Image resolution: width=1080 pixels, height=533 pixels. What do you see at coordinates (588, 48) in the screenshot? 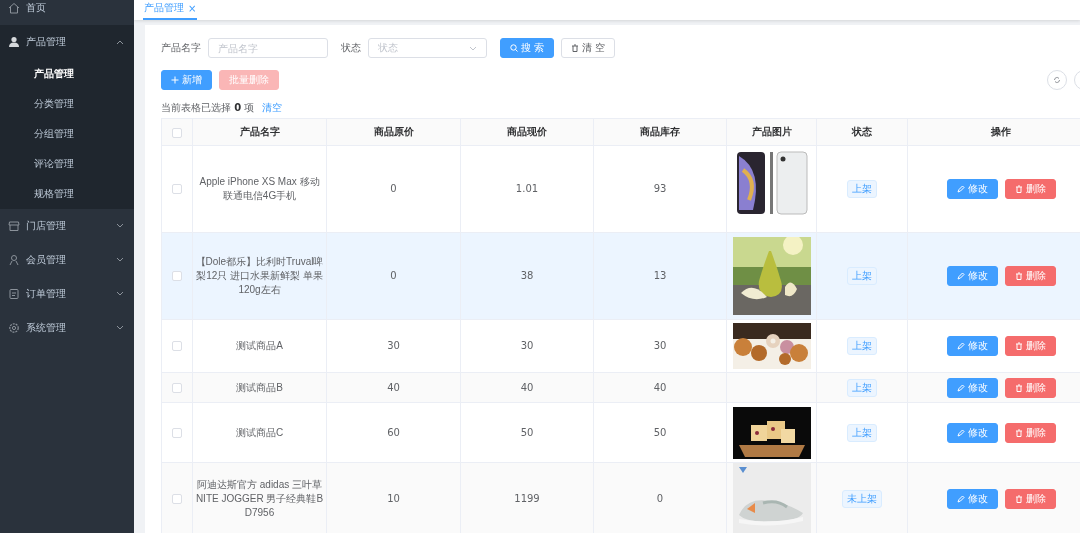
I see `clear-button: 清 空` at bounding box center [588, 48].